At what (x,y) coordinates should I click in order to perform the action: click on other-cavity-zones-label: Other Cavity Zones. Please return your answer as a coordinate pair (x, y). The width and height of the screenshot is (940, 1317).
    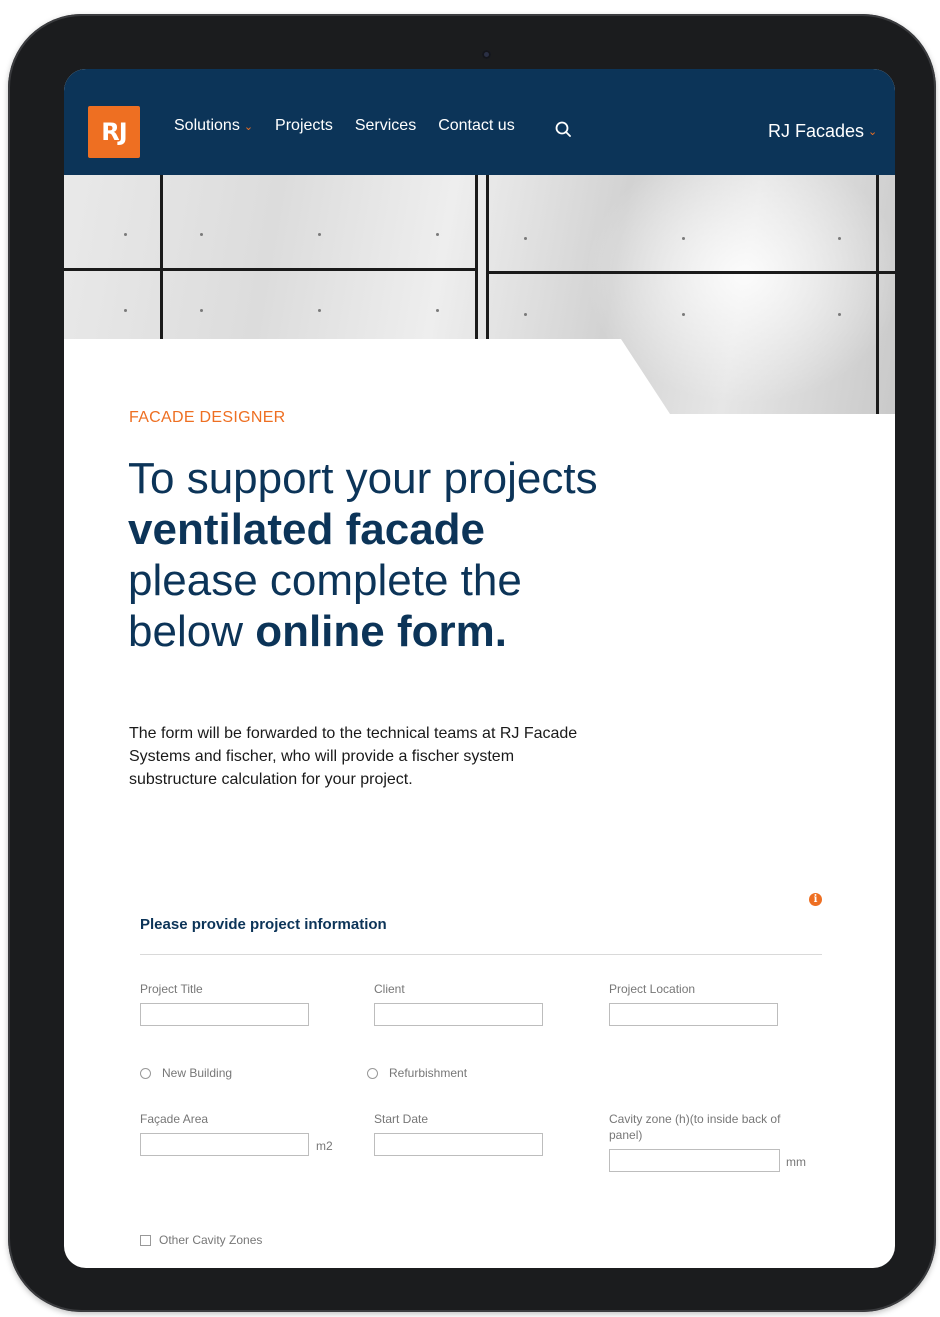
    Looking at the image, I should click on (211, 1240).